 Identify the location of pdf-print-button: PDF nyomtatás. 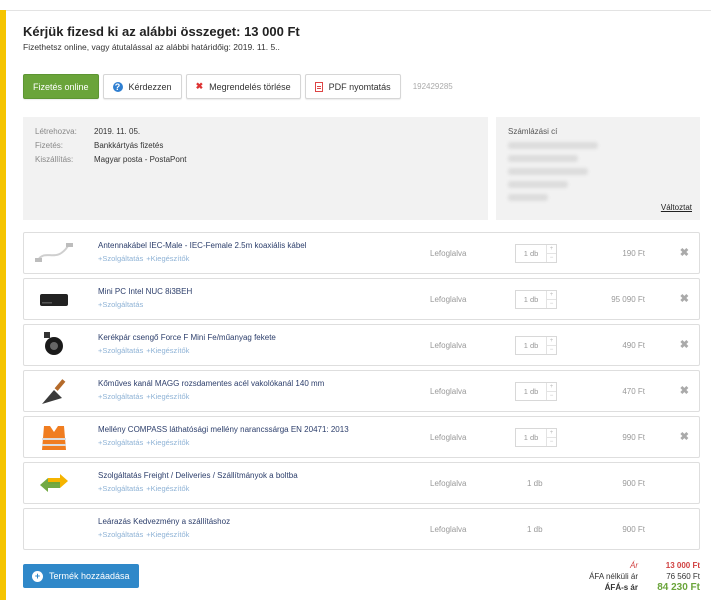
(352, 86).